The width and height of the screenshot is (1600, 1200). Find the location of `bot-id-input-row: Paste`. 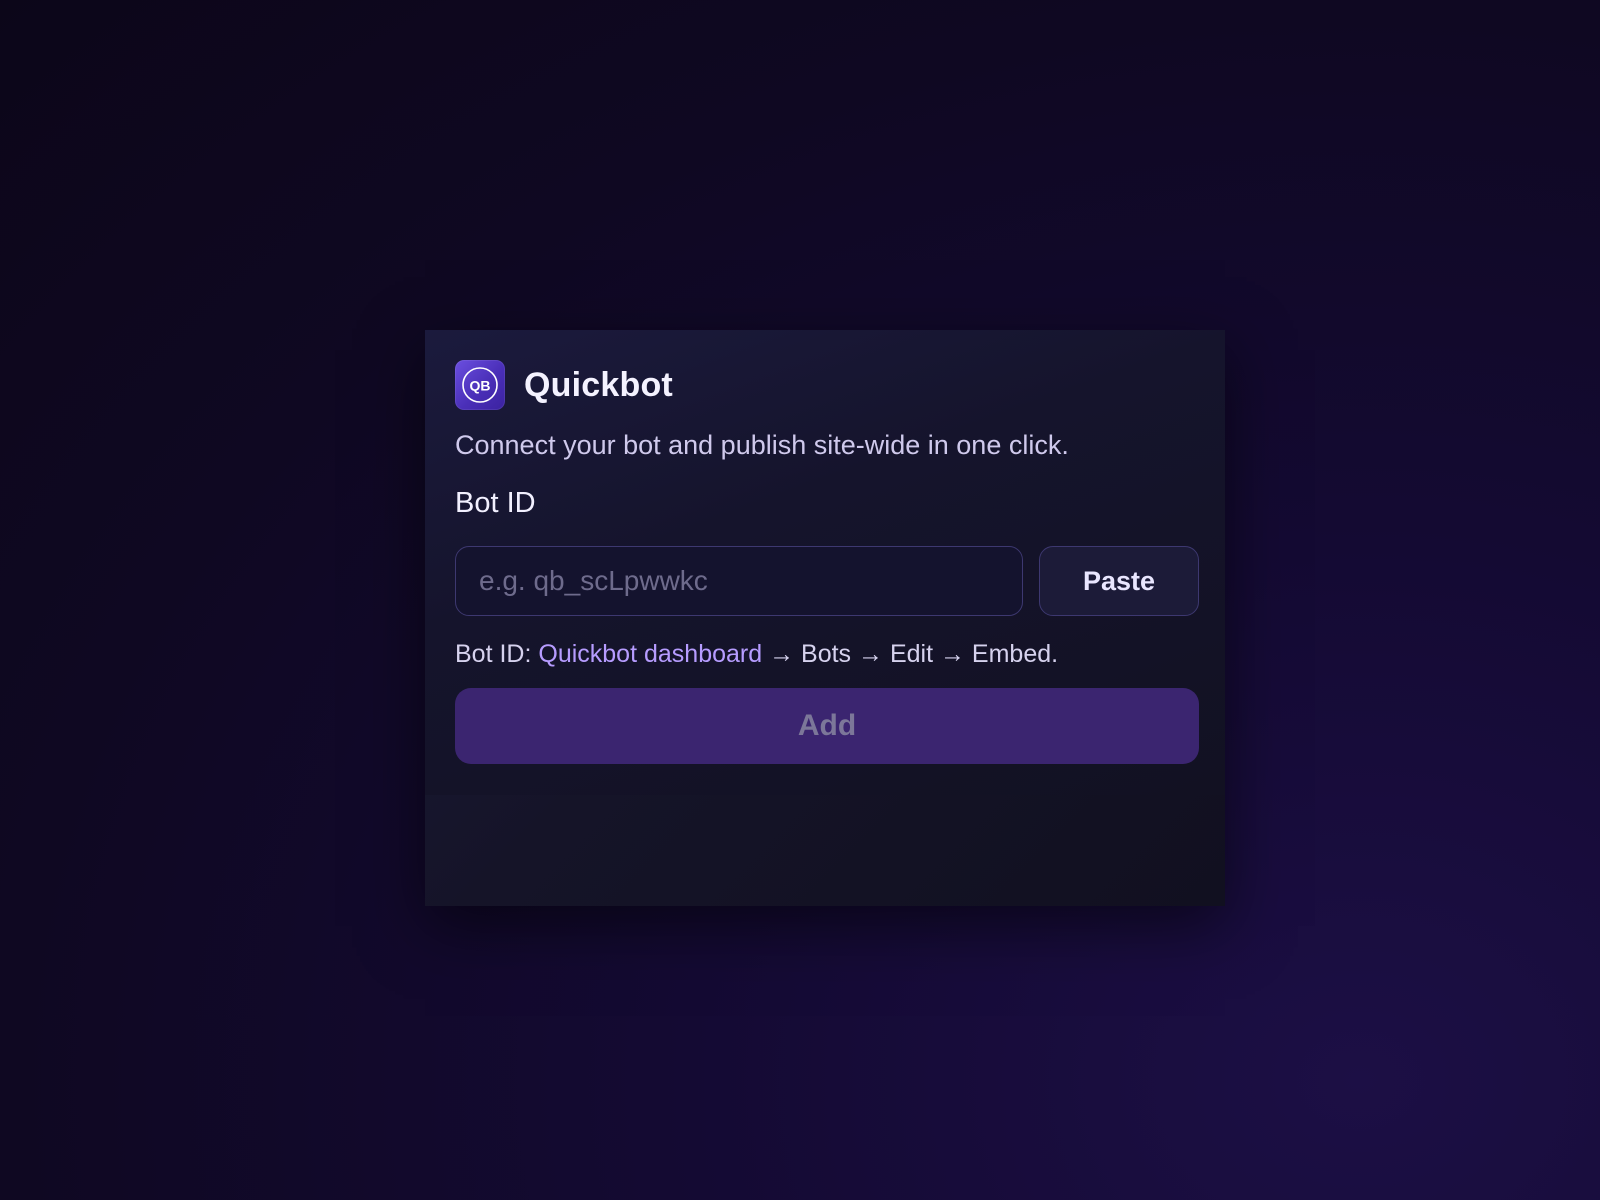

bot-id-input-row: Paste is located at coordinates (827, 581).